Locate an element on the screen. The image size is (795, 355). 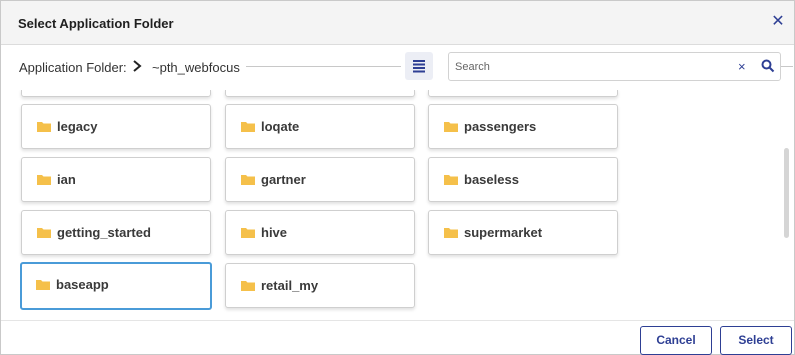
close-icon: ✕ is located at coordinates (778, 22).